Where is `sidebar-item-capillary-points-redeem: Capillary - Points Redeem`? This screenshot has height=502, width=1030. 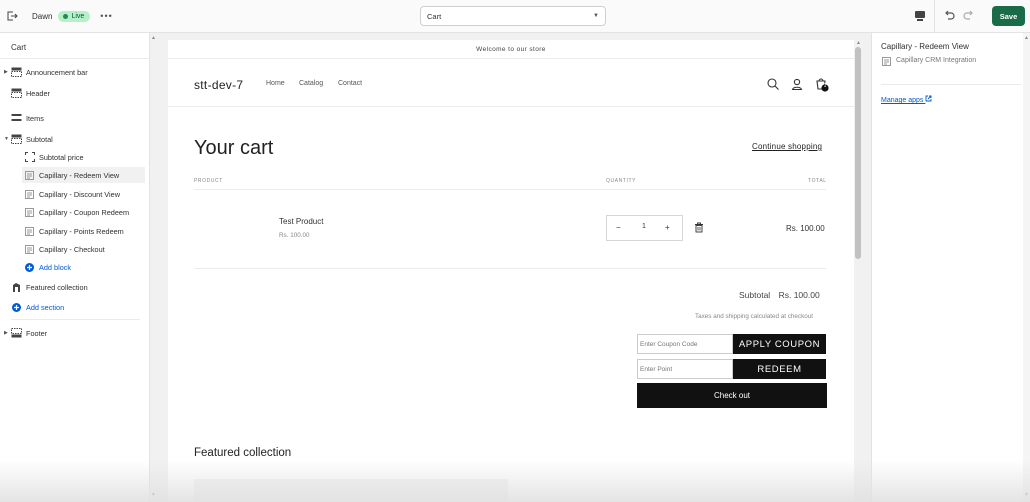 sidebar-item-capillary-points-redeem: Capillary - Points Redeem is located at coordinates (75, 231).